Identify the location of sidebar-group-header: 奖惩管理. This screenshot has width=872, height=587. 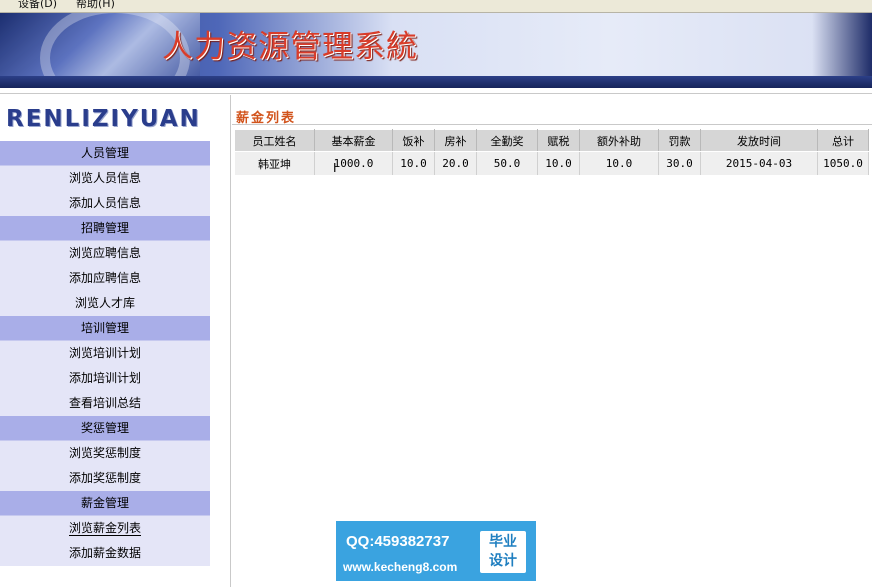
(105, 428).